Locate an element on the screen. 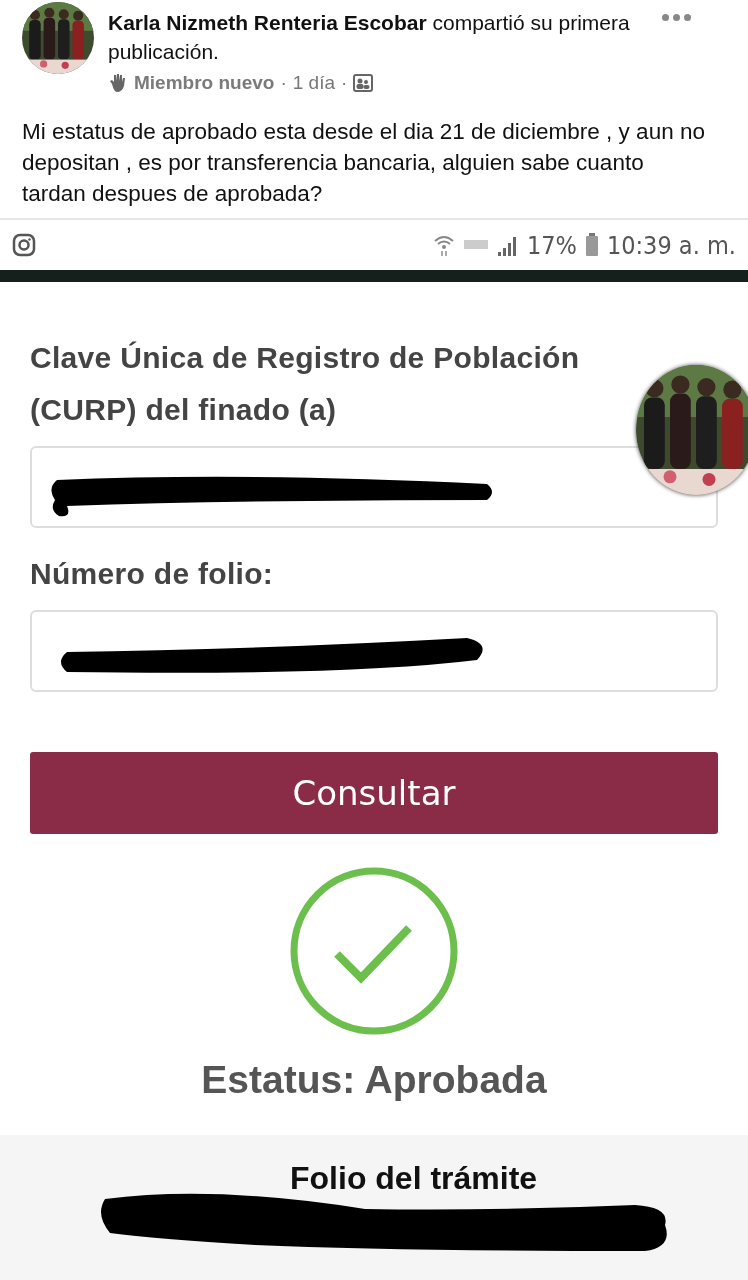 Image resolution: width=748 pixels, height=1280 pixels. post-time: 1 día is located at coordinates (313, 83).